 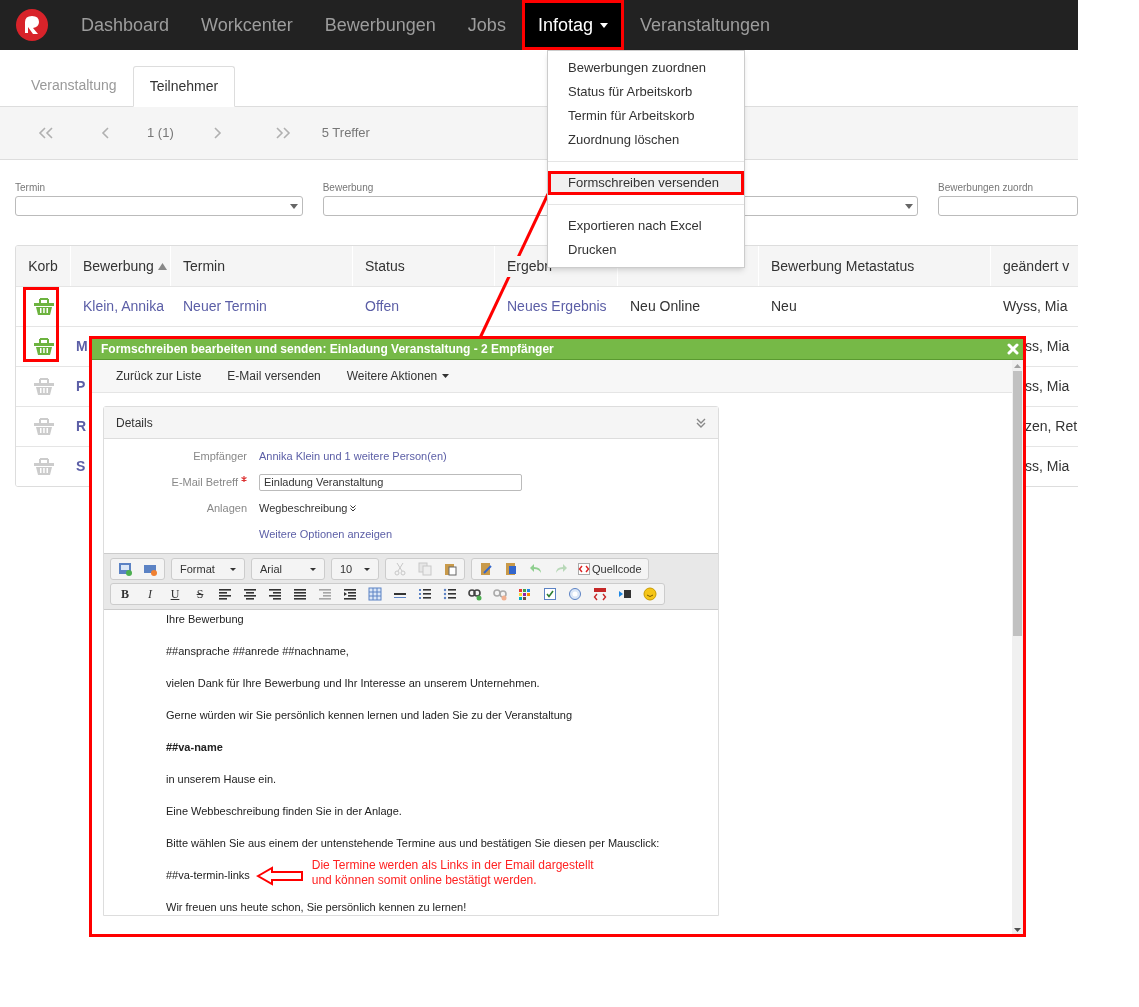 I want to click on hit-count: 5 Treffer, so click(x=345, y=133).